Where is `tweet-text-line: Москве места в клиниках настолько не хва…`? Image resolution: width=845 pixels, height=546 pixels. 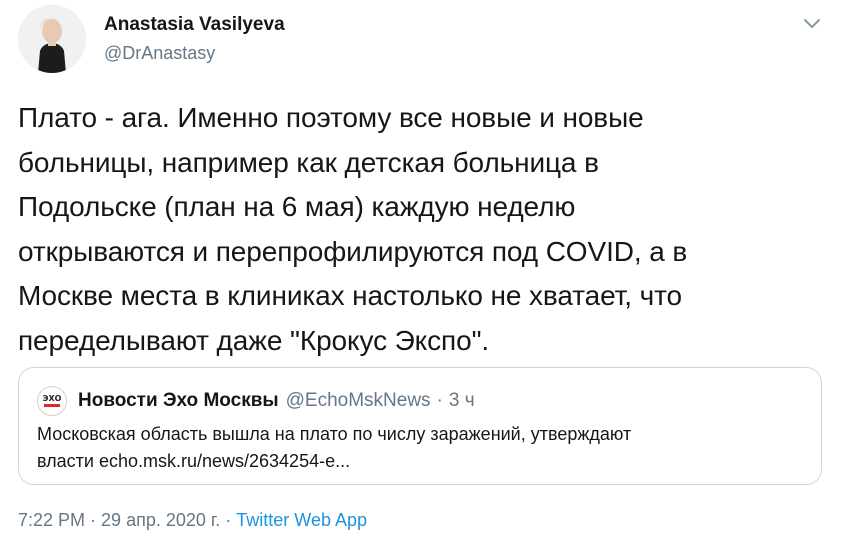 tweet-text-line: Москве места в клиниках настолько не хва… is located at coordinates (350, 295).